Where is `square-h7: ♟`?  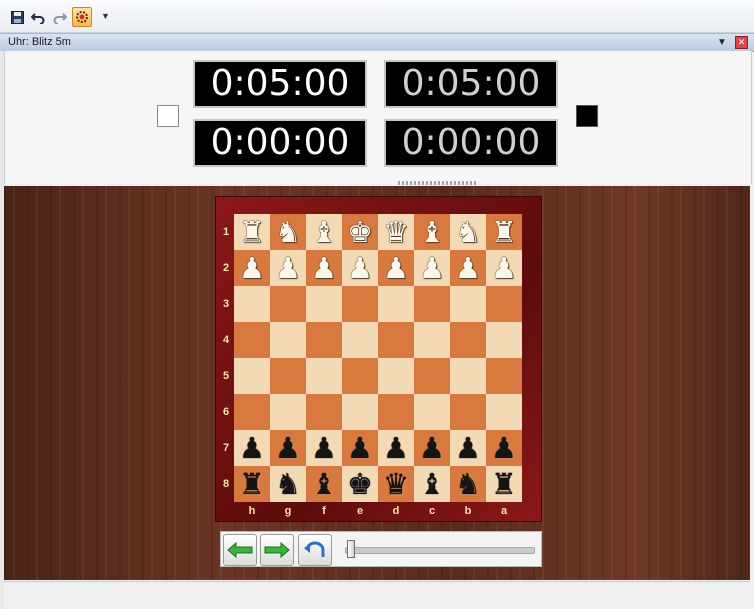 square-h7: ♟ is located at coordinates (252, 448).